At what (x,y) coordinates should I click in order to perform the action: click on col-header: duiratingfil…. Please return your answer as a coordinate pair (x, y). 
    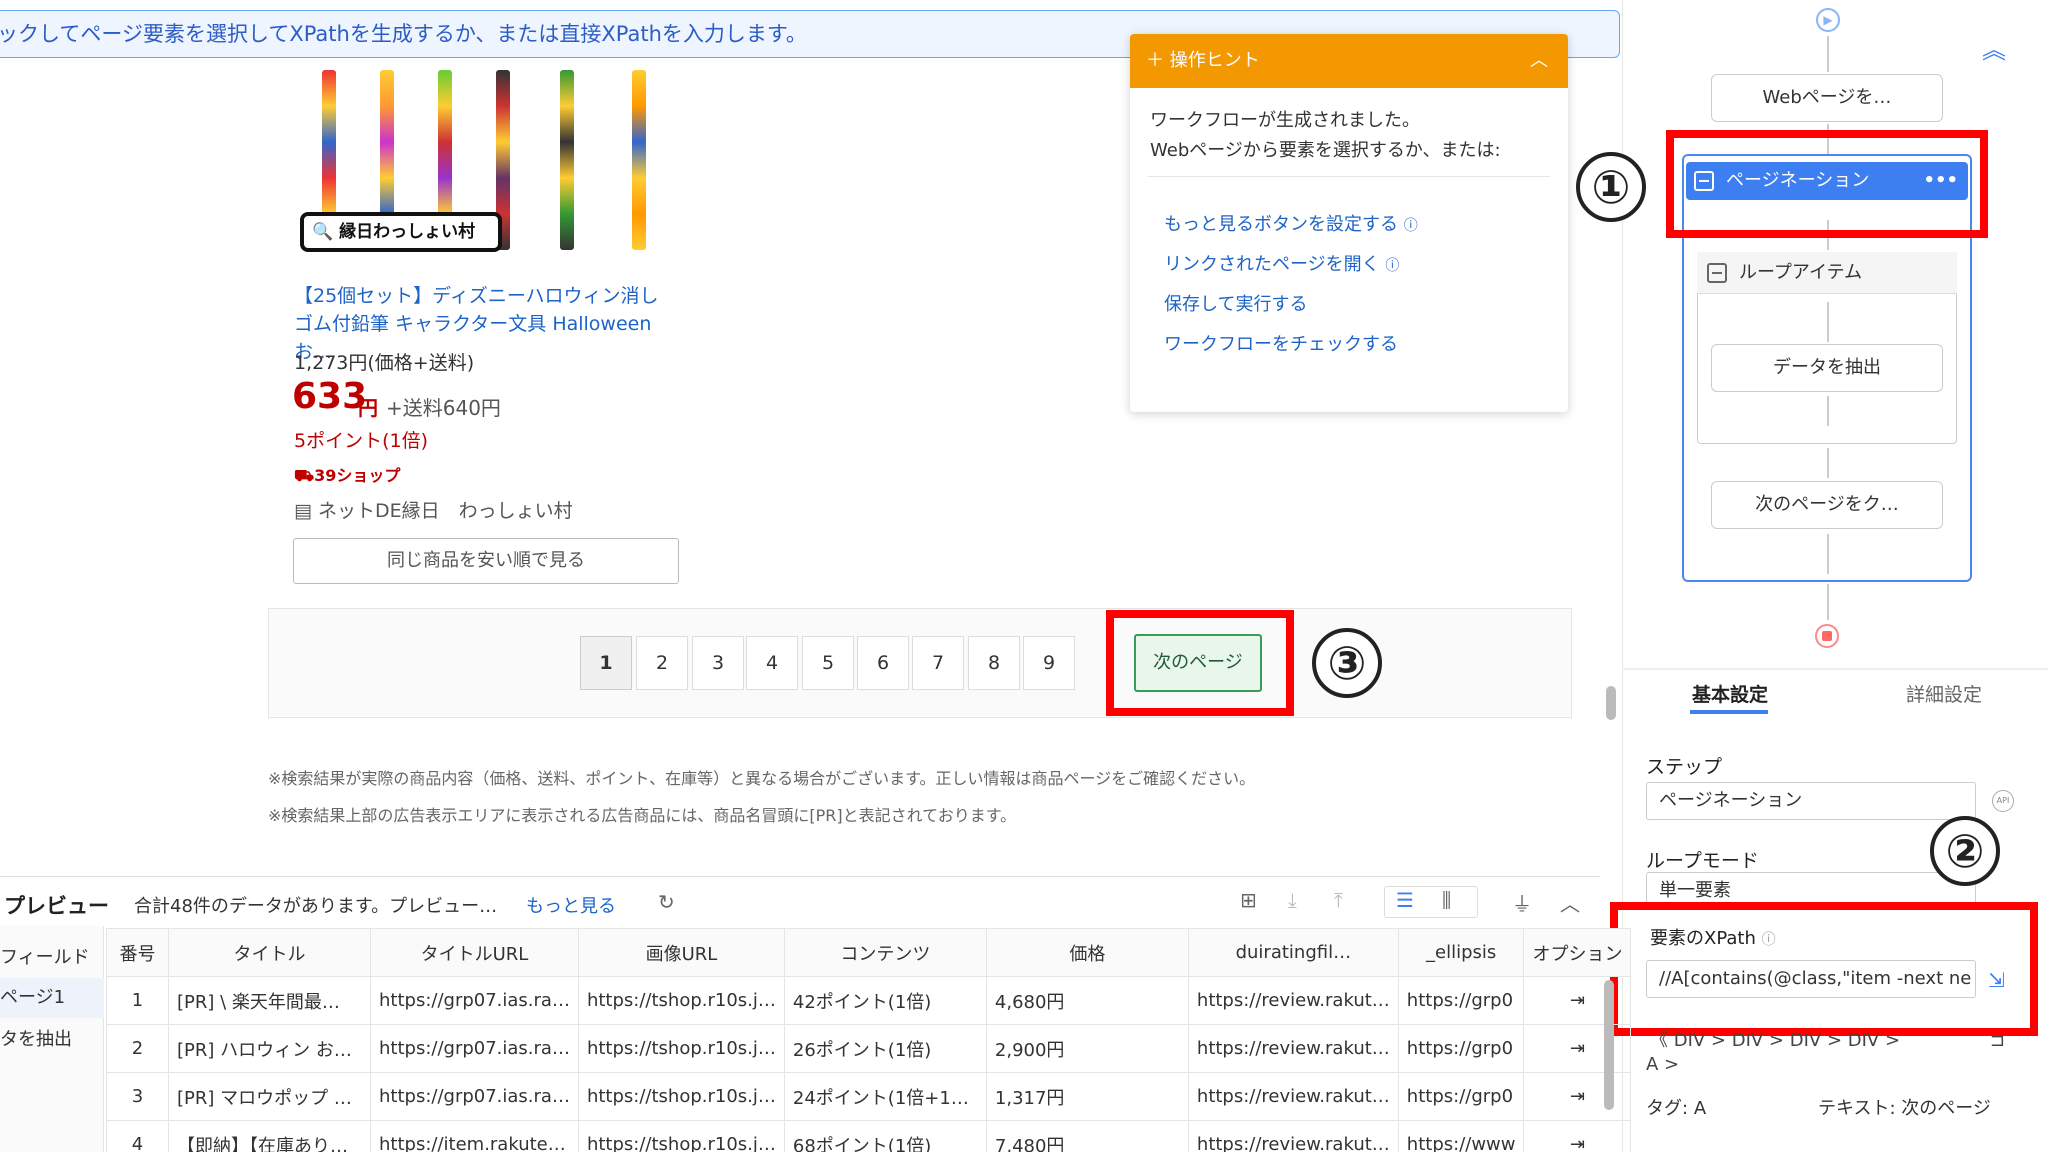
    Looking at the image, I should click on (1293, 952).